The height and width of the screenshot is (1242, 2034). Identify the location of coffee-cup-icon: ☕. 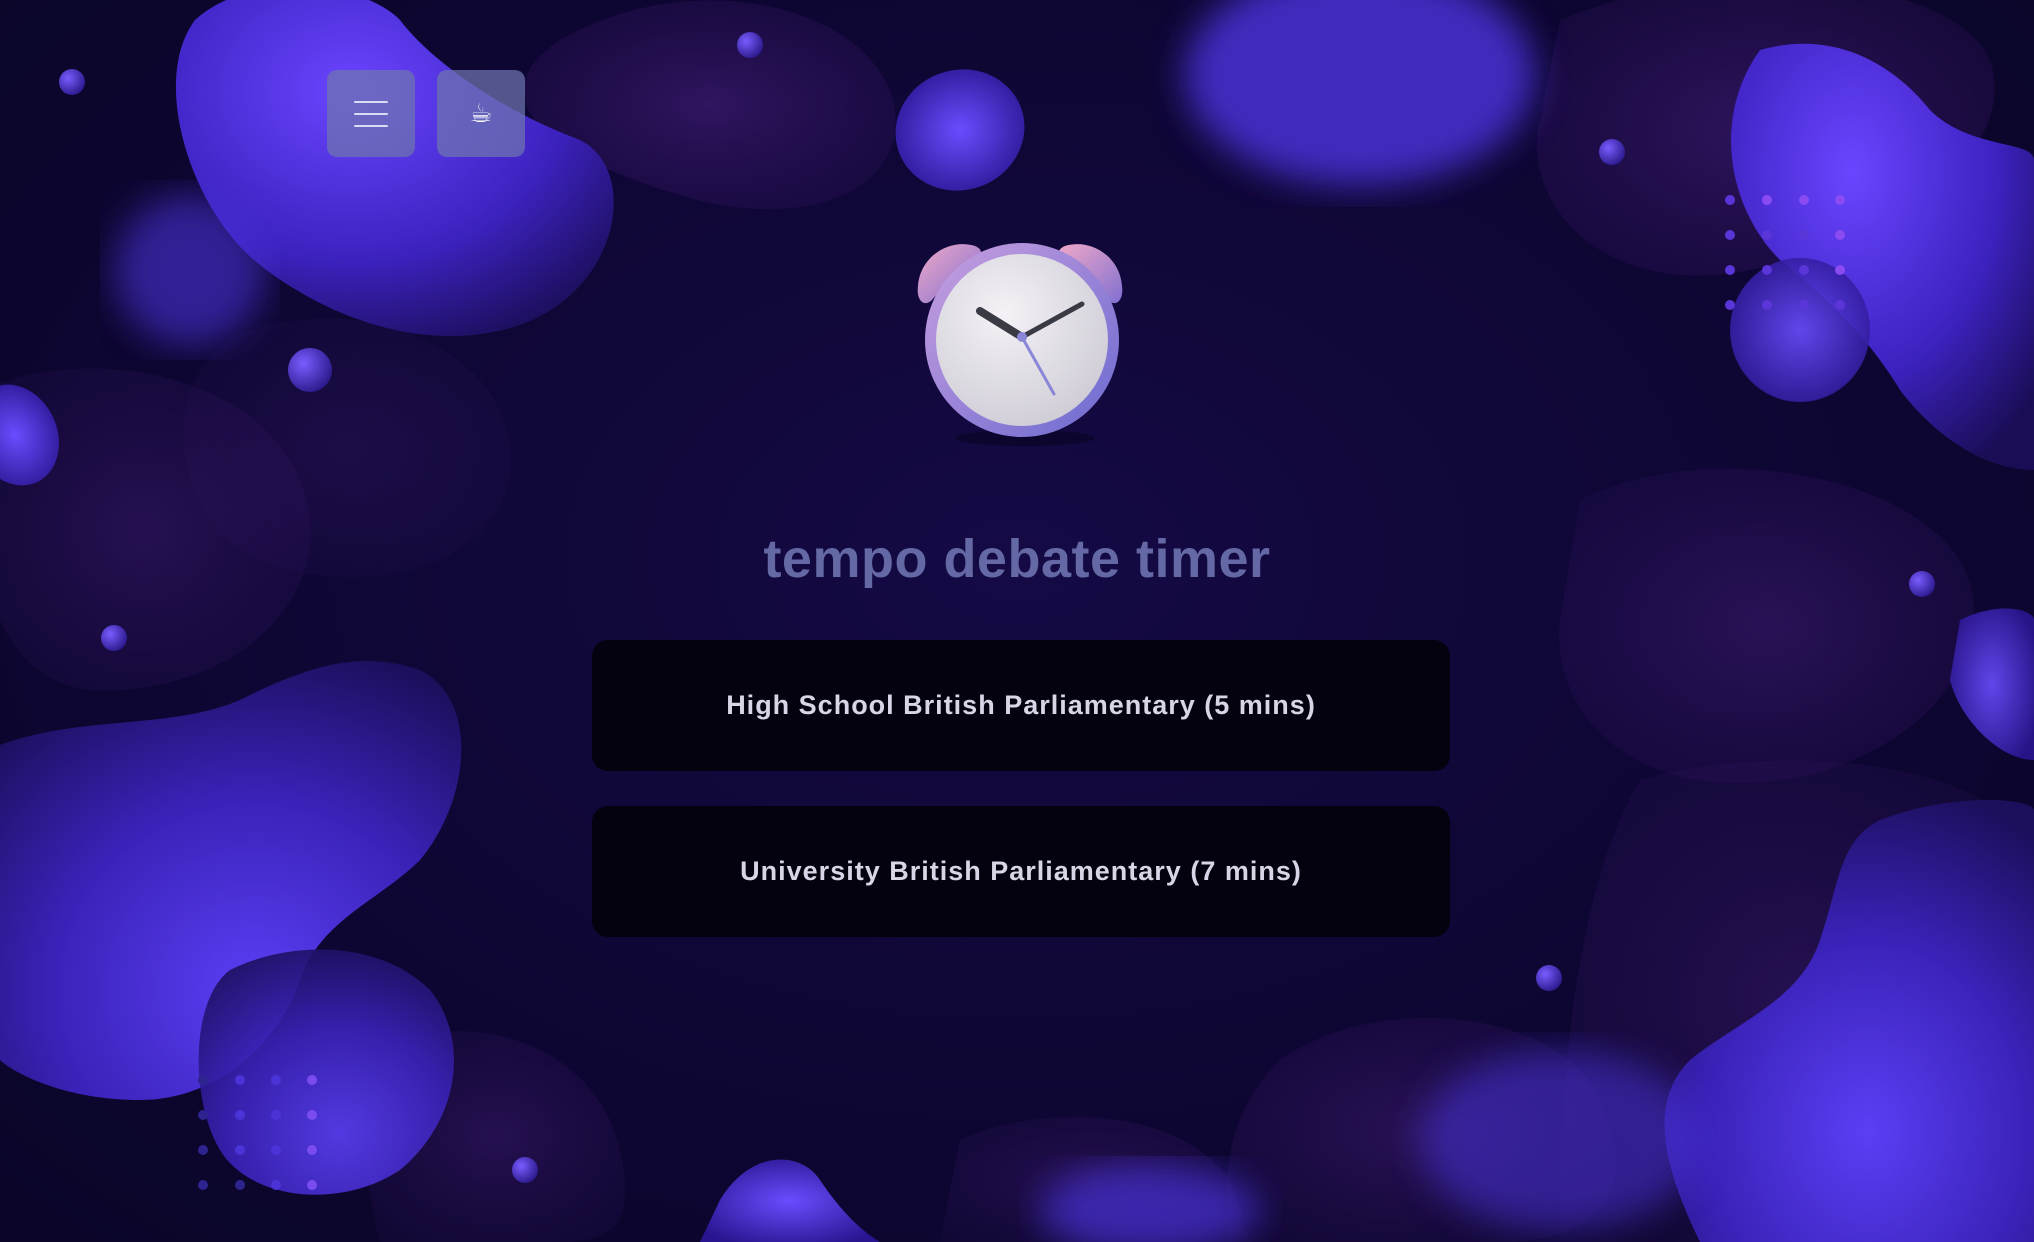
(481, 113).